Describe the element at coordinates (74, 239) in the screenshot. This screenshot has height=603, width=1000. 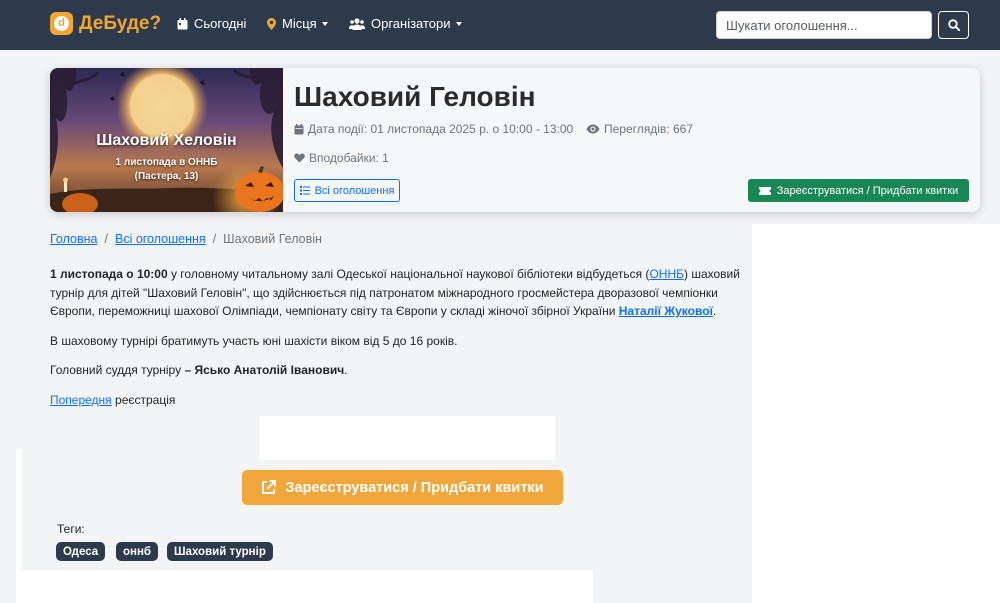
I see `breadcrumb-home-link: Головна` at that location.